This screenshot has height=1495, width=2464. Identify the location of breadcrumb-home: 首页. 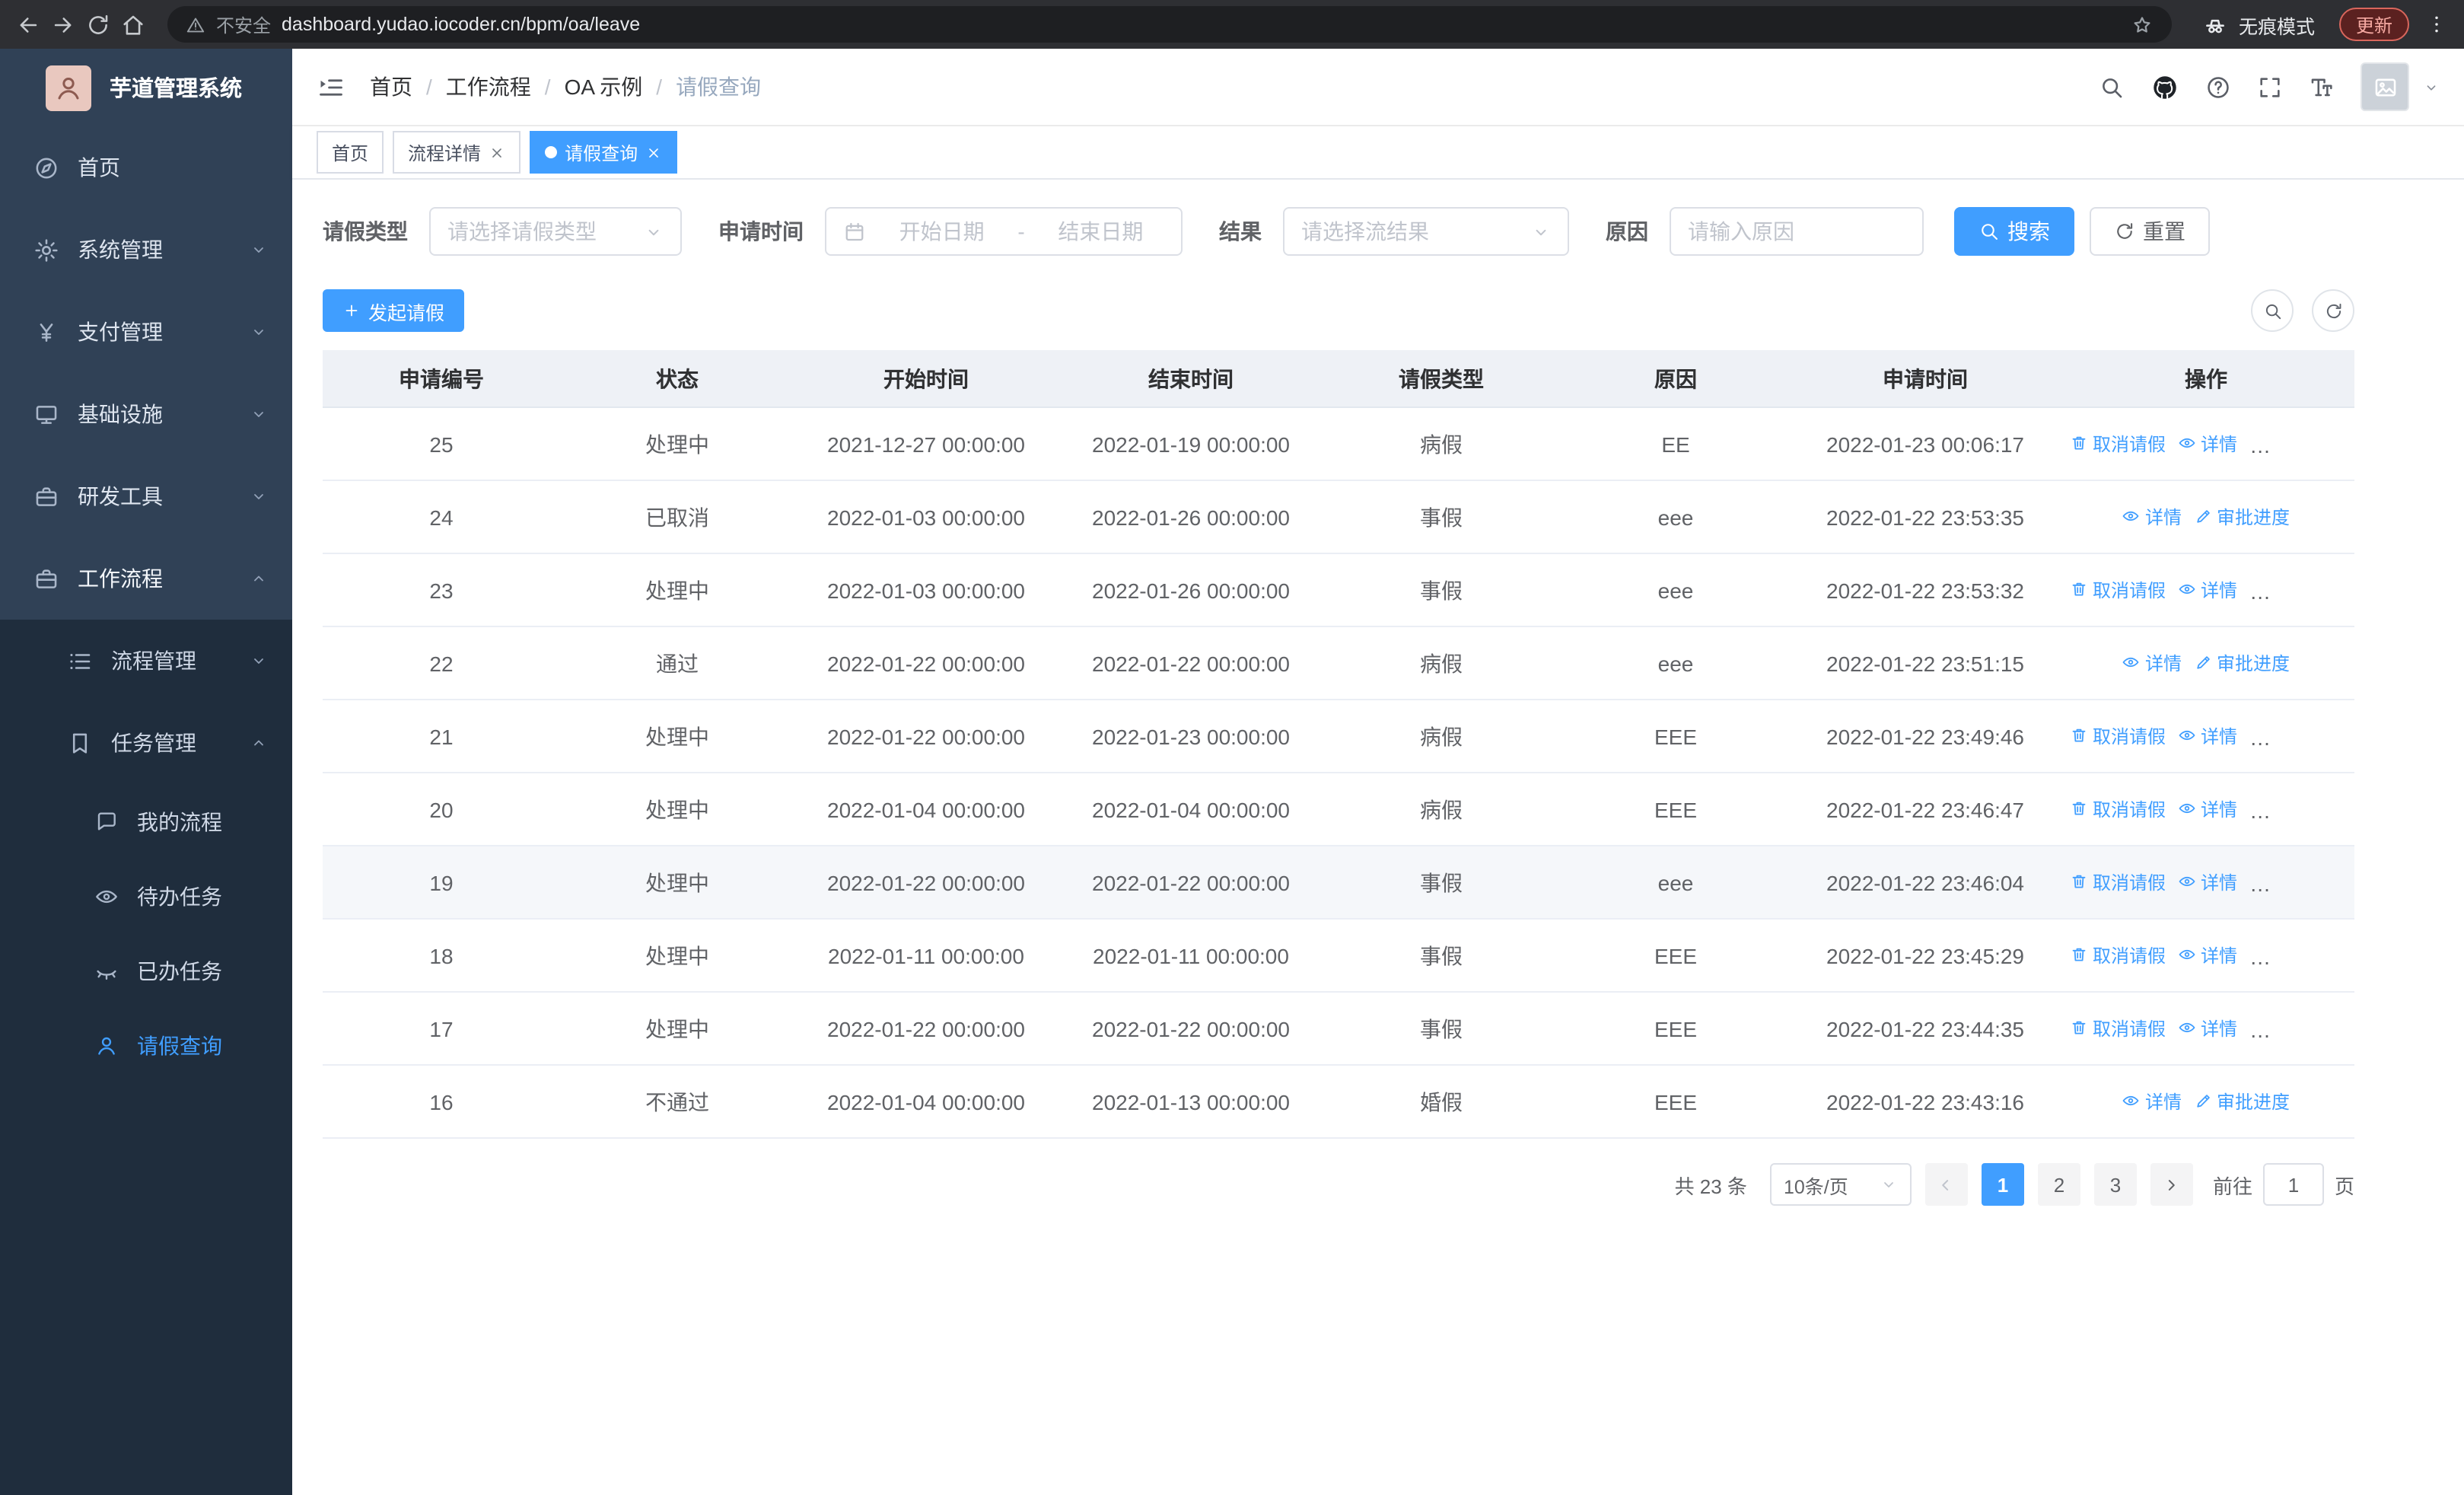
(391, 87).